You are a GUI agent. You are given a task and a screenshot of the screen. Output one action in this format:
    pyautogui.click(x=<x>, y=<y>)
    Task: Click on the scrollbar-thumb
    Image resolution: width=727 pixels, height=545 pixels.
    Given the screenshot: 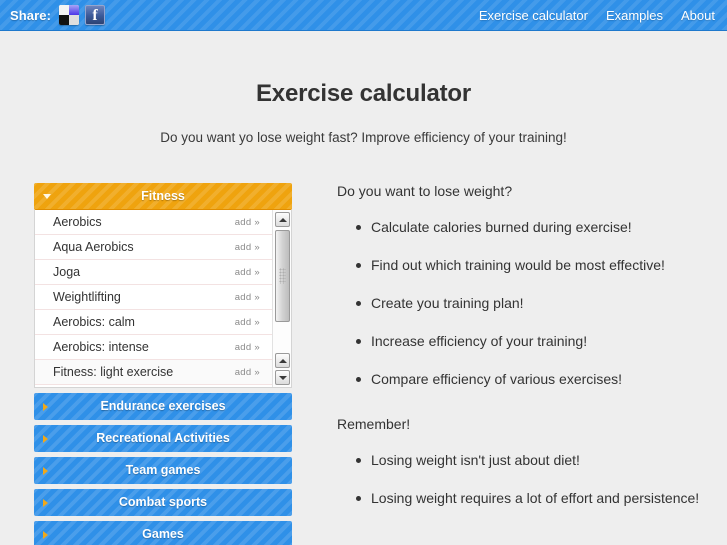 What is the action you would take?
    pyautogui.click(x=282, y=276)
    